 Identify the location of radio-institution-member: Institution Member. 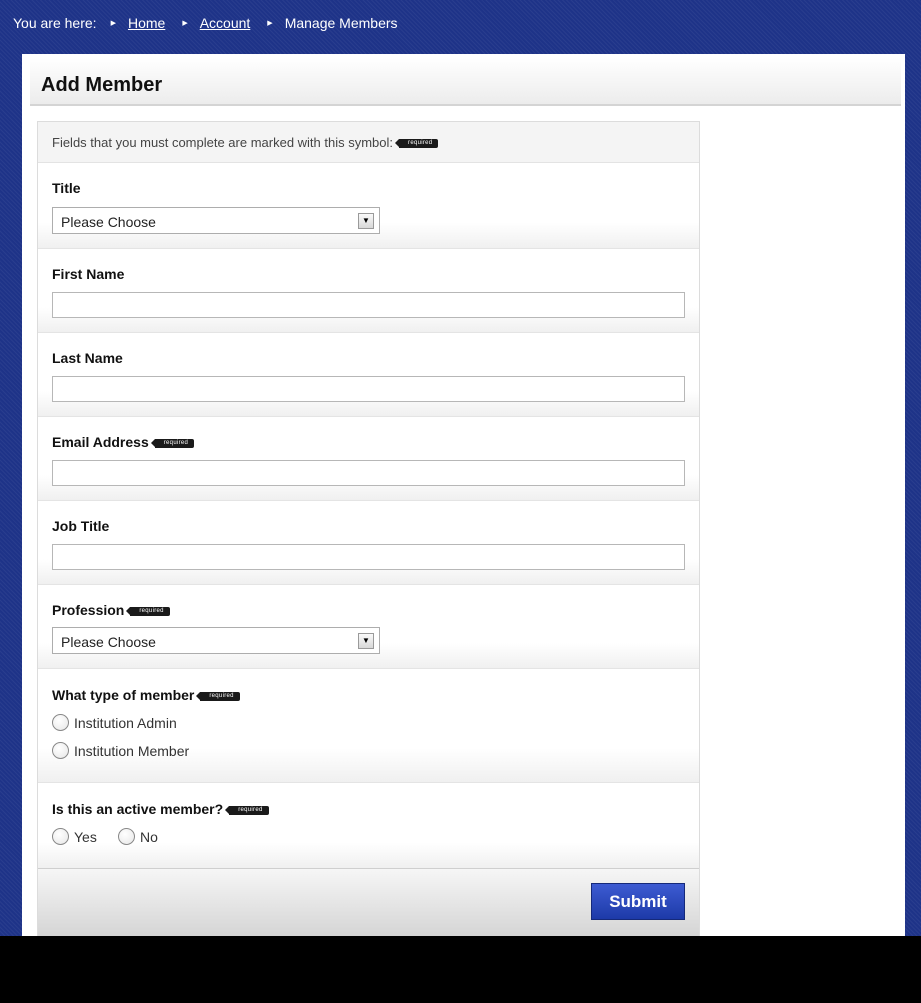
(120, 750).